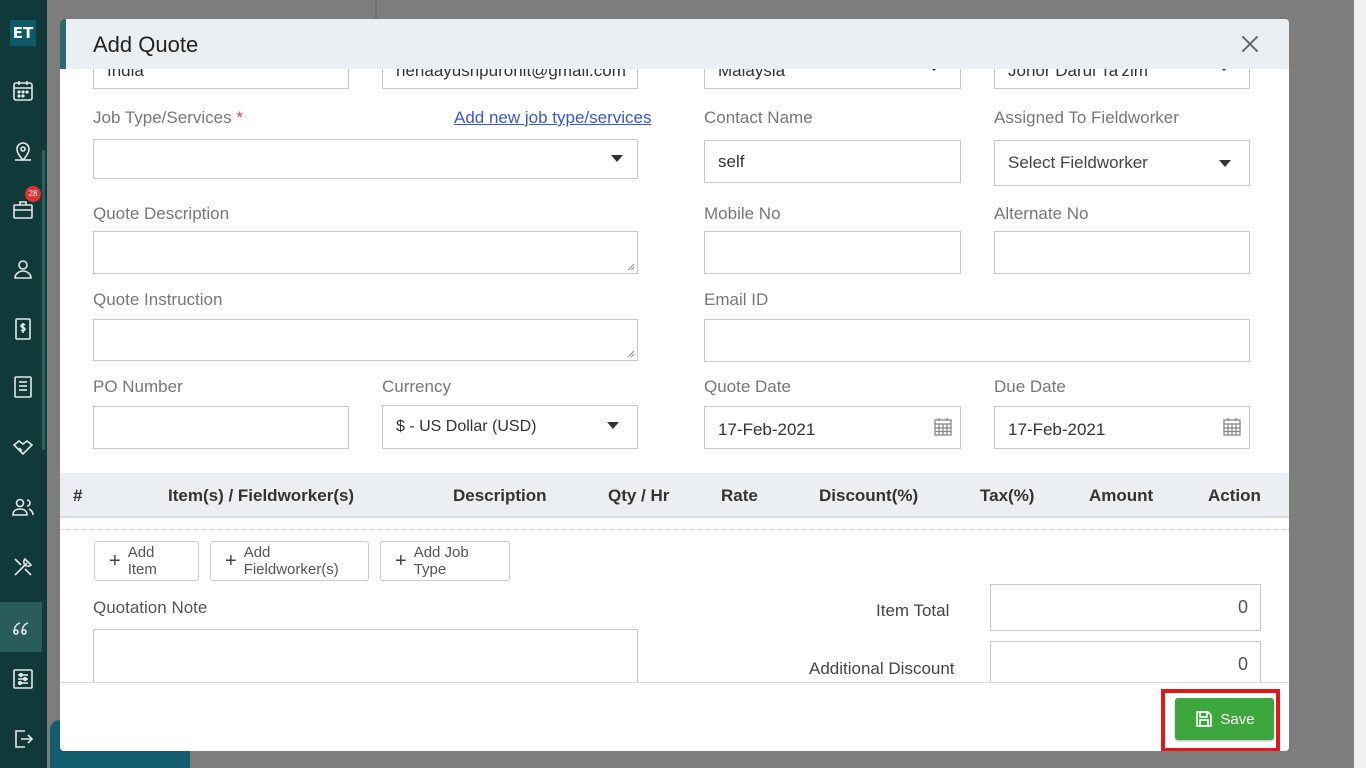 This screenshot has height=768, width=1366. Describe the element at coordinates (617, 158) in the screenshot. I see `job-type-caret-icon` at that location.